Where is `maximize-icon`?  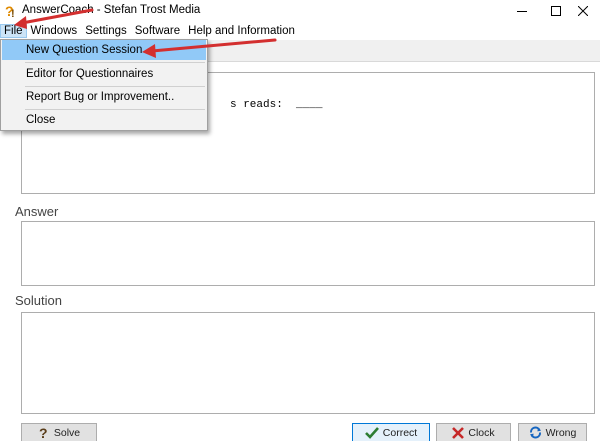 maximize-icon is located at coordinates (556, 11).